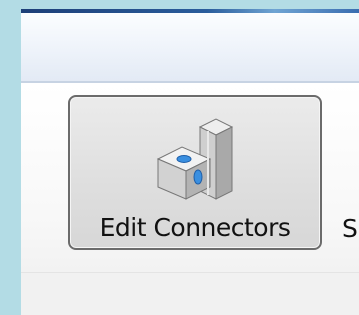 This screenshot has height=315, width=359. Describe the element at coordinates (195, 159) in the screenshot. I see `edit-connectors-icon` at that location.